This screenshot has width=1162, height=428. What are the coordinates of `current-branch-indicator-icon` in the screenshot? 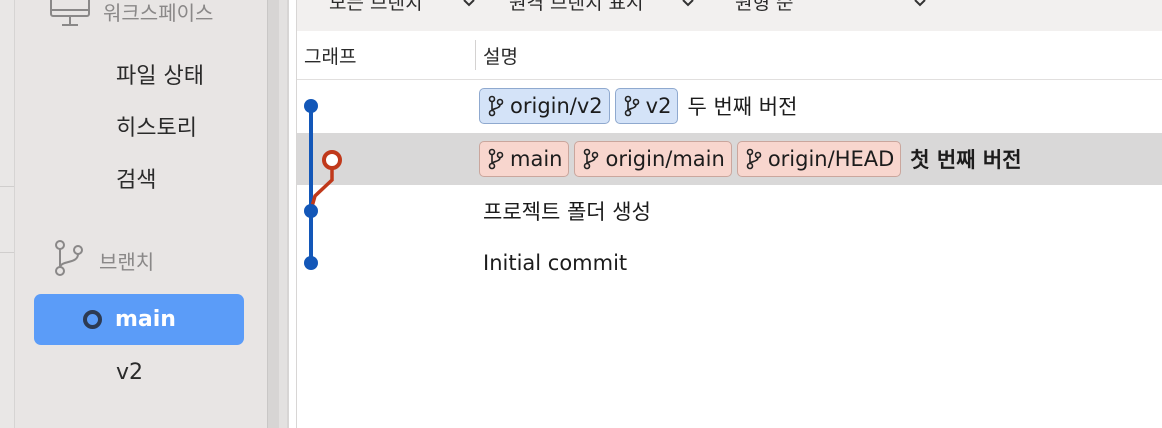 It's located at (92, 319).